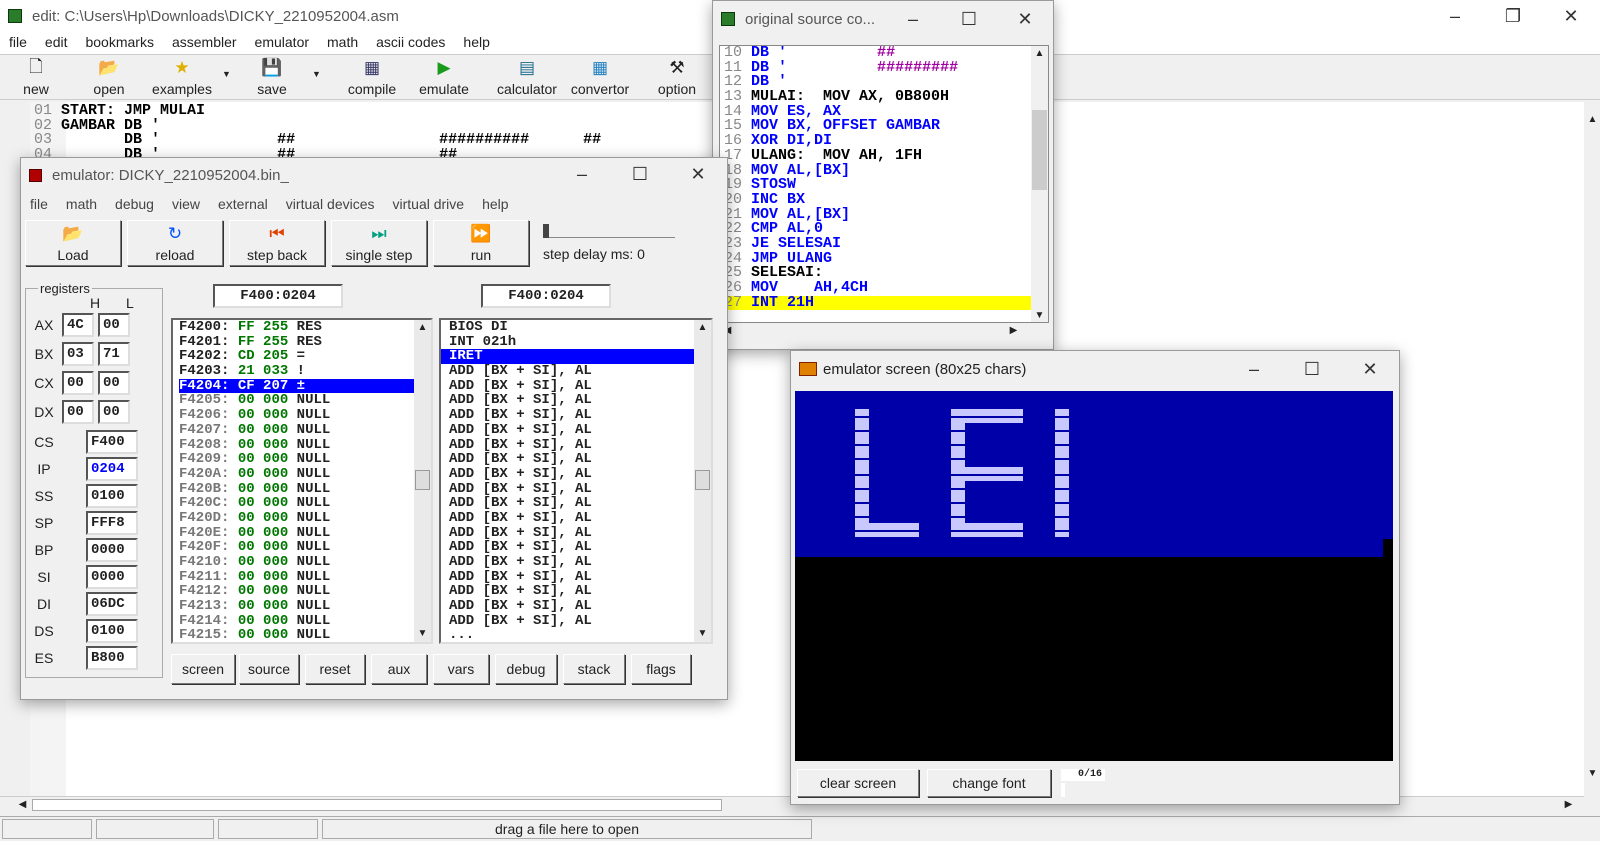  Describe the element at coordinates (609, 231) in the screenshot. I see `step-delay-slider` at that location.